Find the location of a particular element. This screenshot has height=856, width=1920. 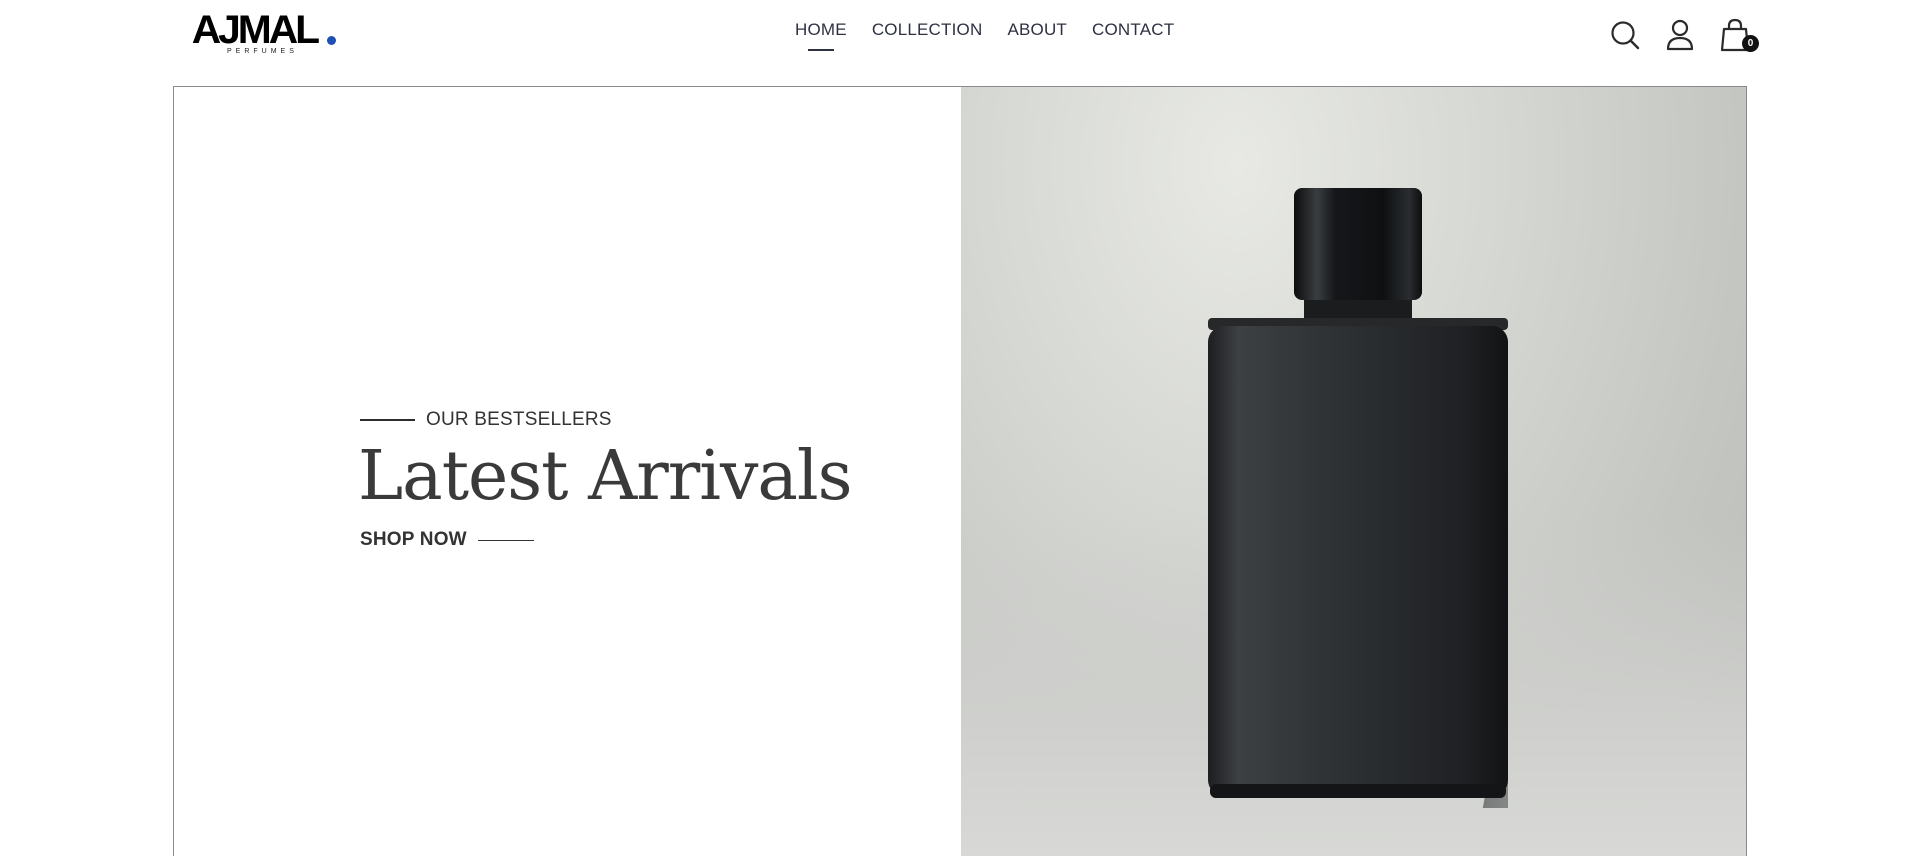

nav-contact: CONTACT is located at coordinates (1133, 30).